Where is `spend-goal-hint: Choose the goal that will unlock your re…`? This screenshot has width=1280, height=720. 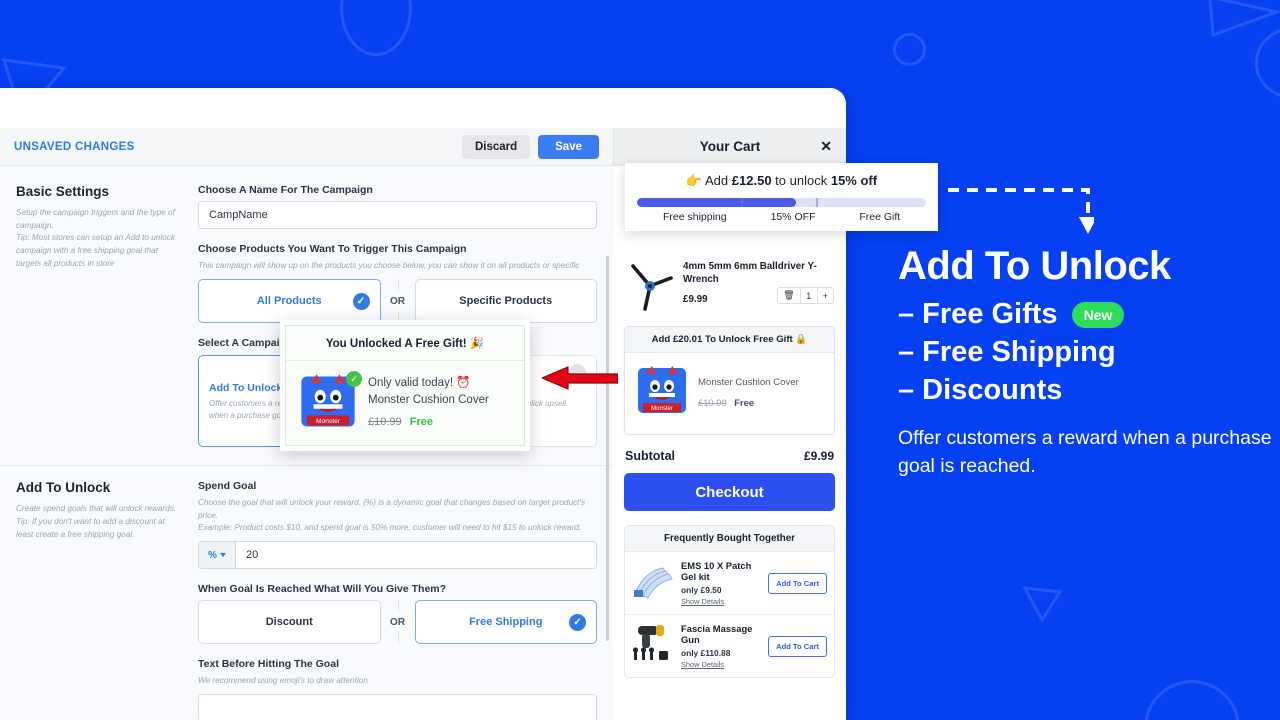 spend-goal-hint: Choose the goal that will unlock your re… is located at coordinates (392, 515).